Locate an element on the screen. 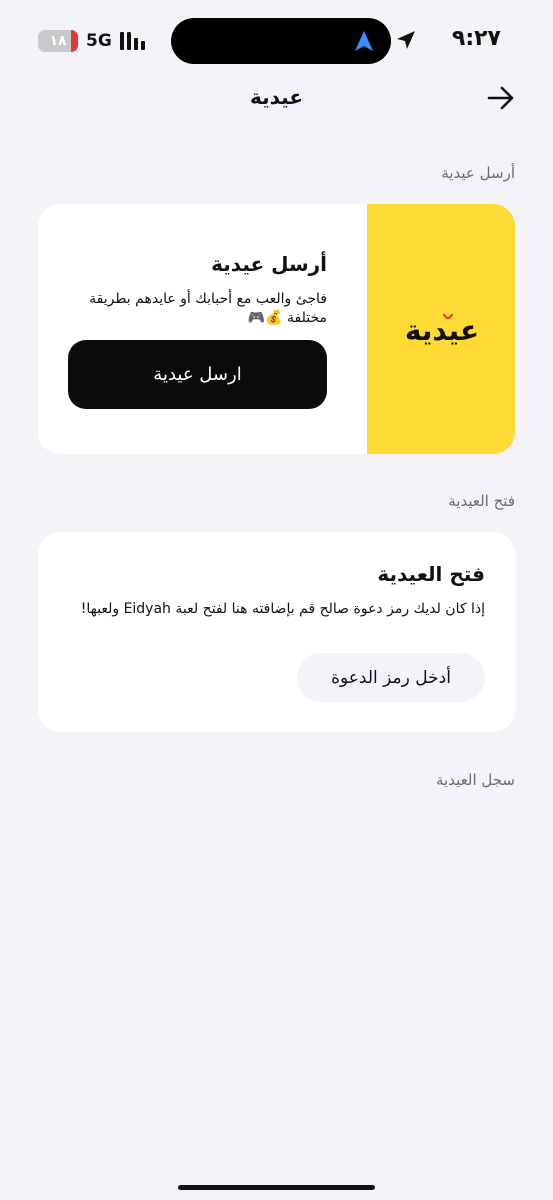  send-section-label: أرسل عيدية is located at coordinates (478, 173).